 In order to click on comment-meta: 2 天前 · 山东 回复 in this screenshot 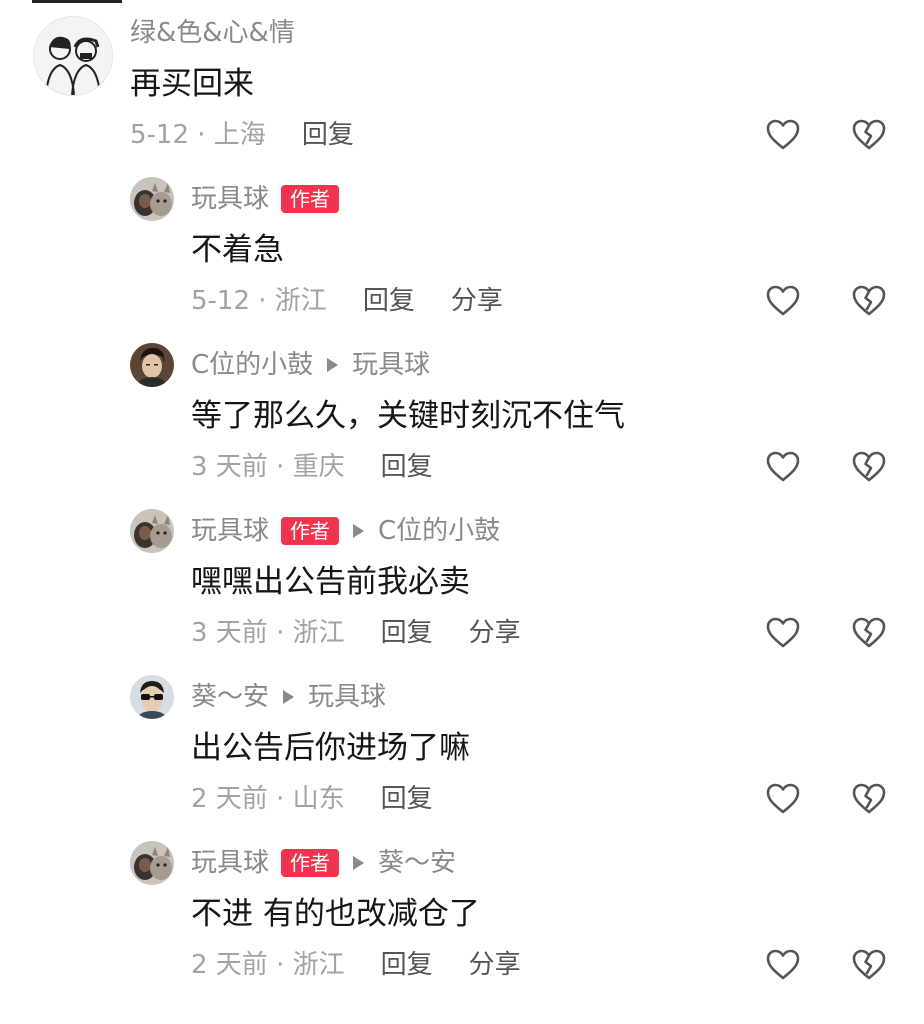, I will do `click(312, 799)`.